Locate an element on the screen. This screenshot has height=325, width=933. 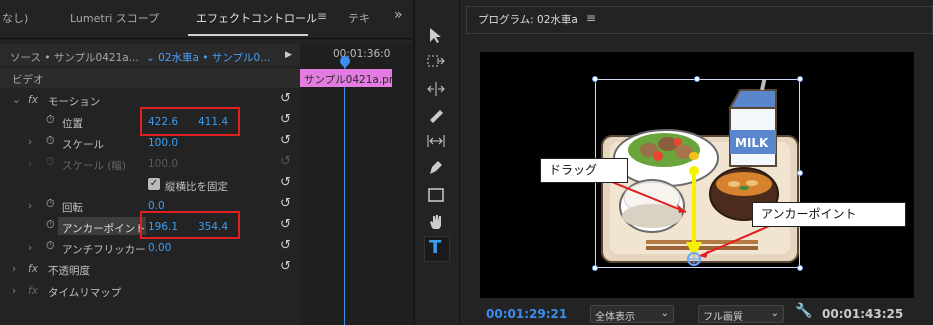
uniform-scale-label: 縦横比を固定 is located at coordinates (196, 187).